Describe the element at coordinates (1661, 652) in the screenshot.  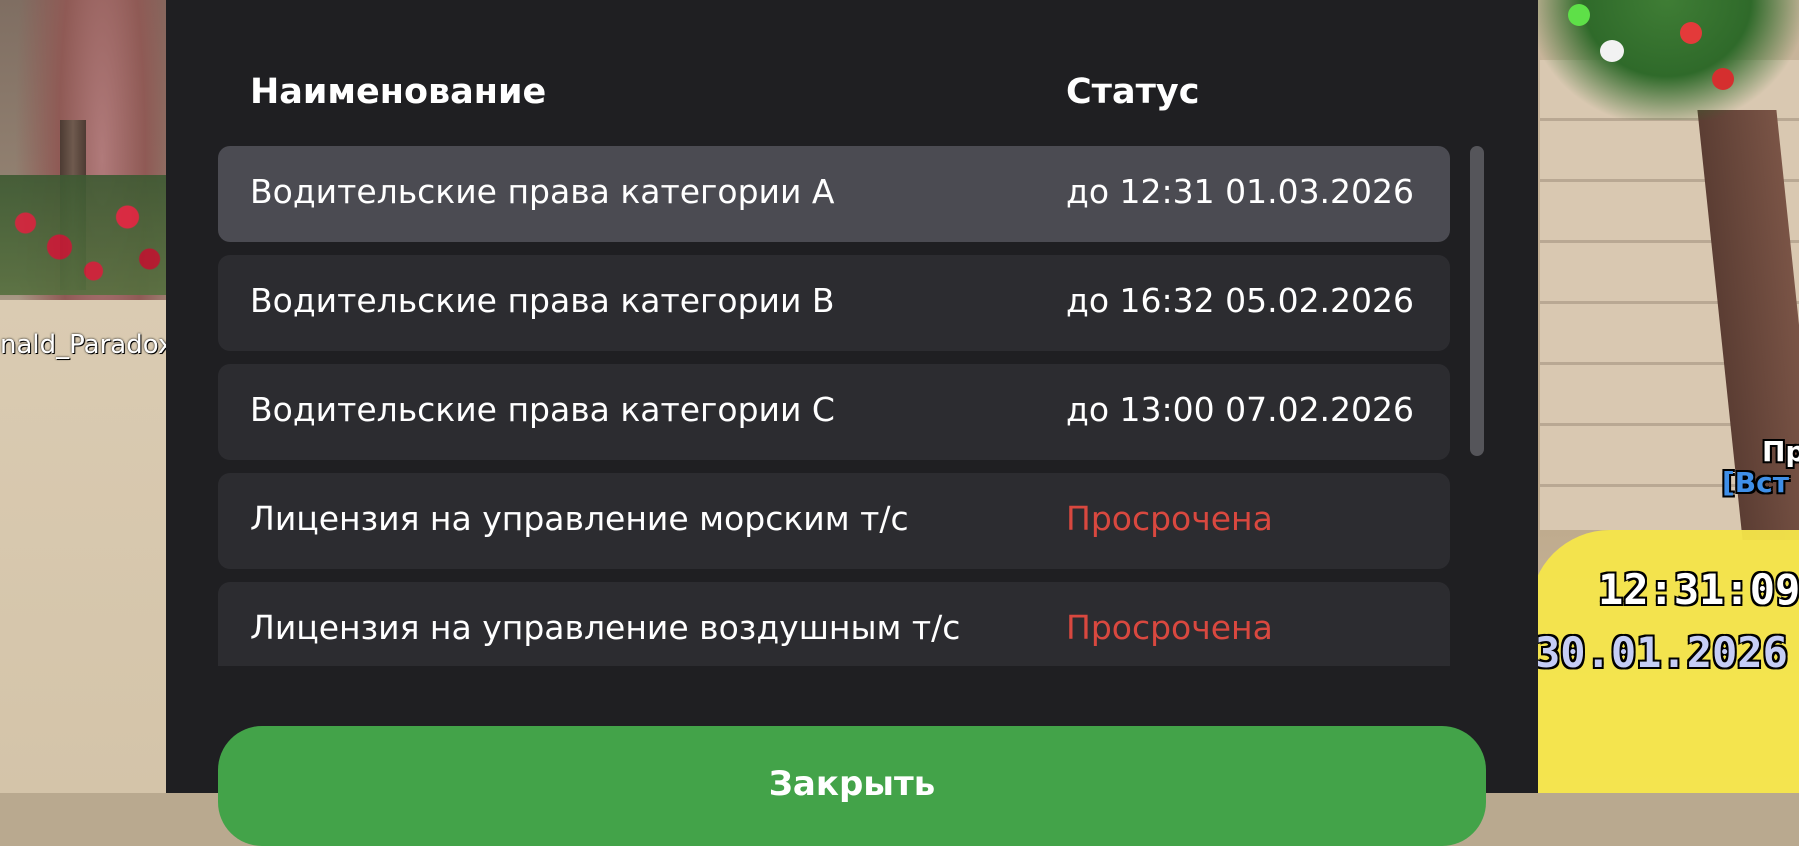
I see `hud-date: 30.01.2026` at that location.